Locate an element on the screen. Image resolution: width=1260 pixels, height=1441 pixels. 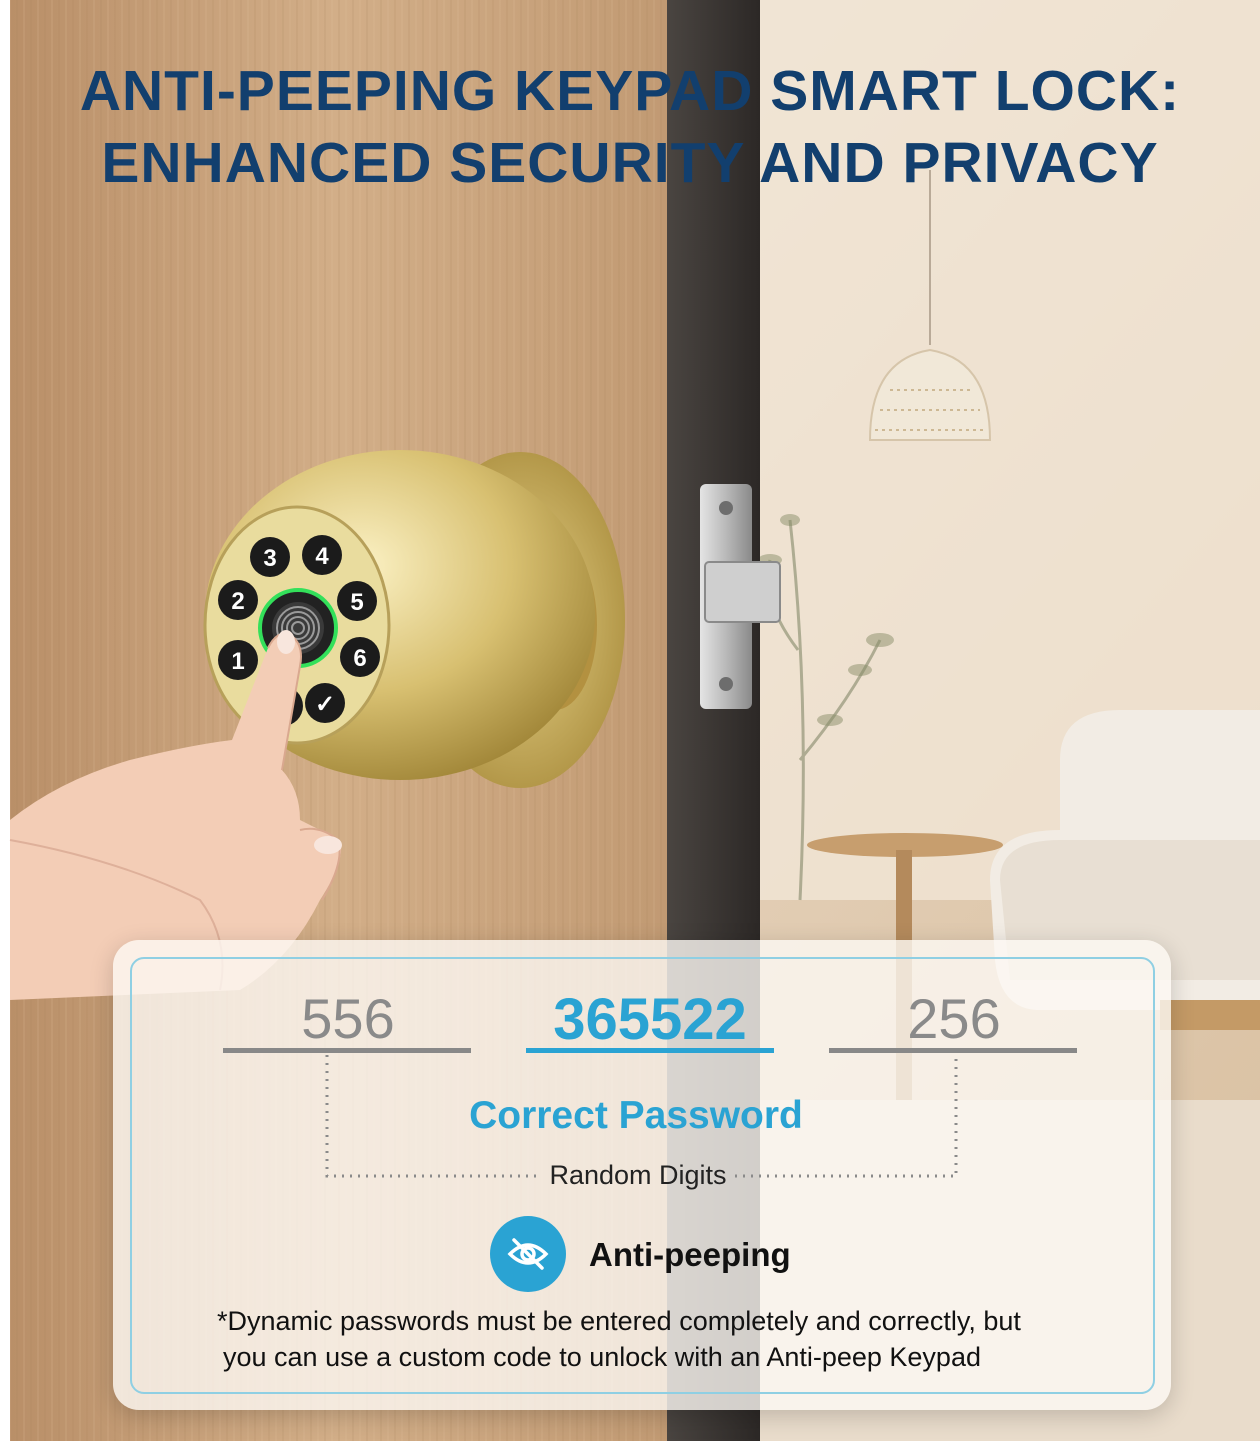
keypad-key-confirm: ✓ is located at coordinates (325, 704).